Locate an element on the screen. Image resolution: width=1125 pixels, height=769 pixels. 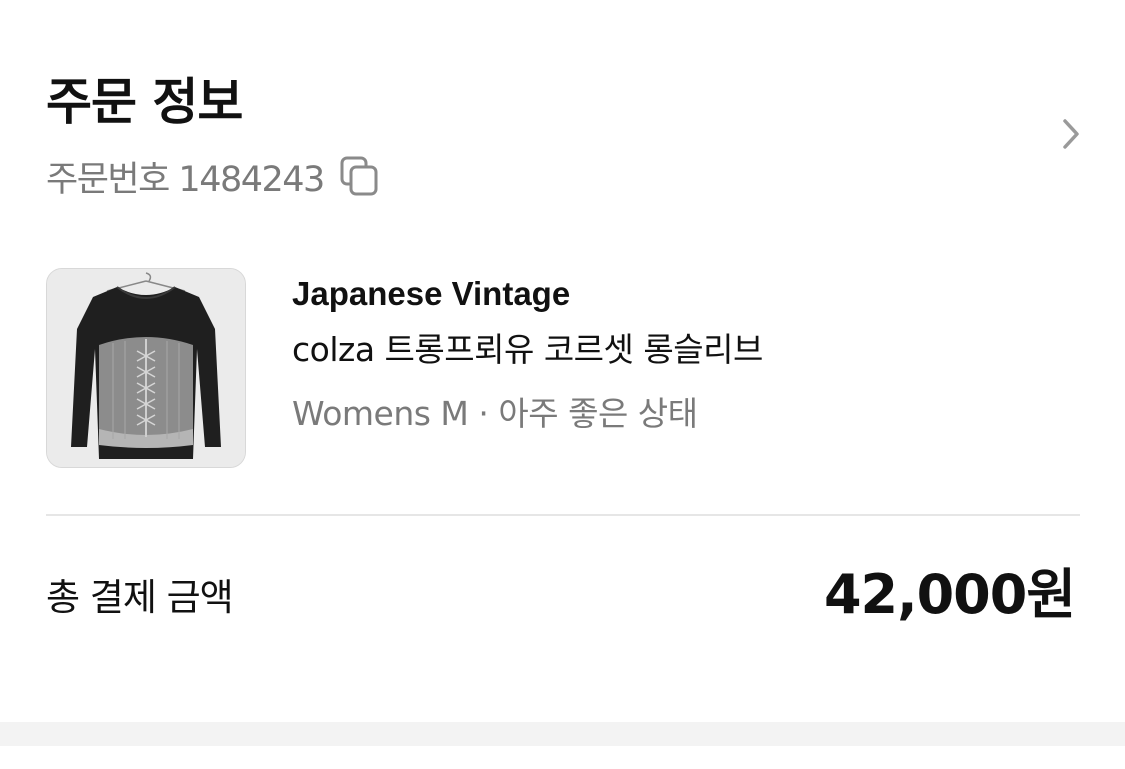
total-payment-amount: 42,000원 is located at coordinates (949, 594).